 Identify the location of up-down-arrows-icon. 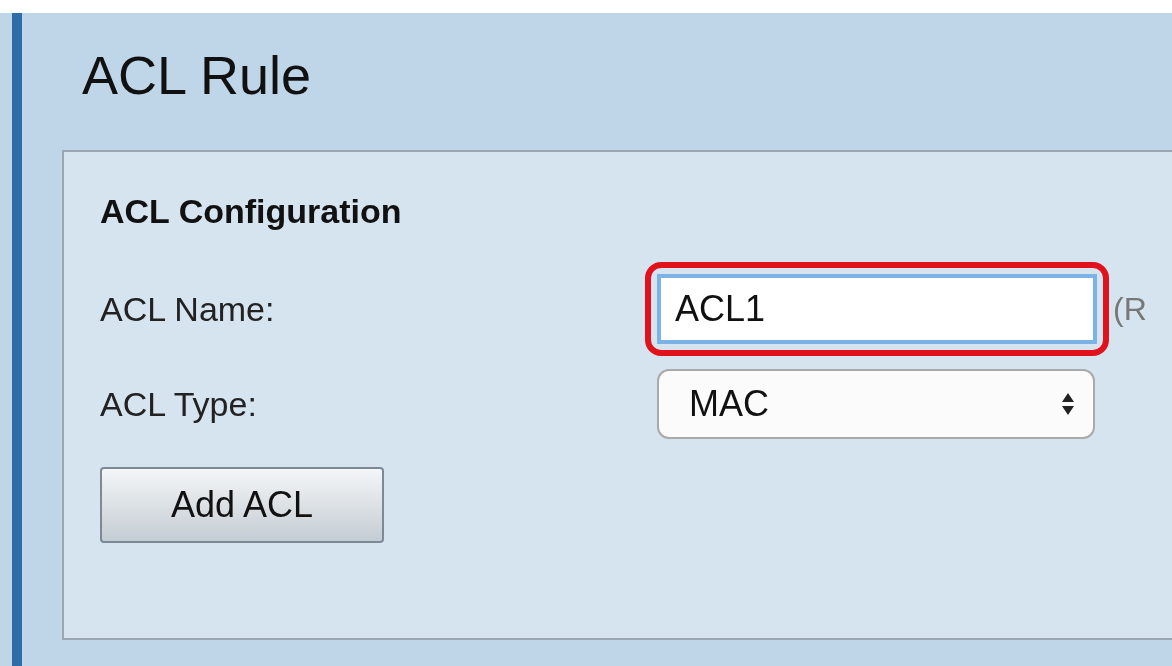
(1068, 404).